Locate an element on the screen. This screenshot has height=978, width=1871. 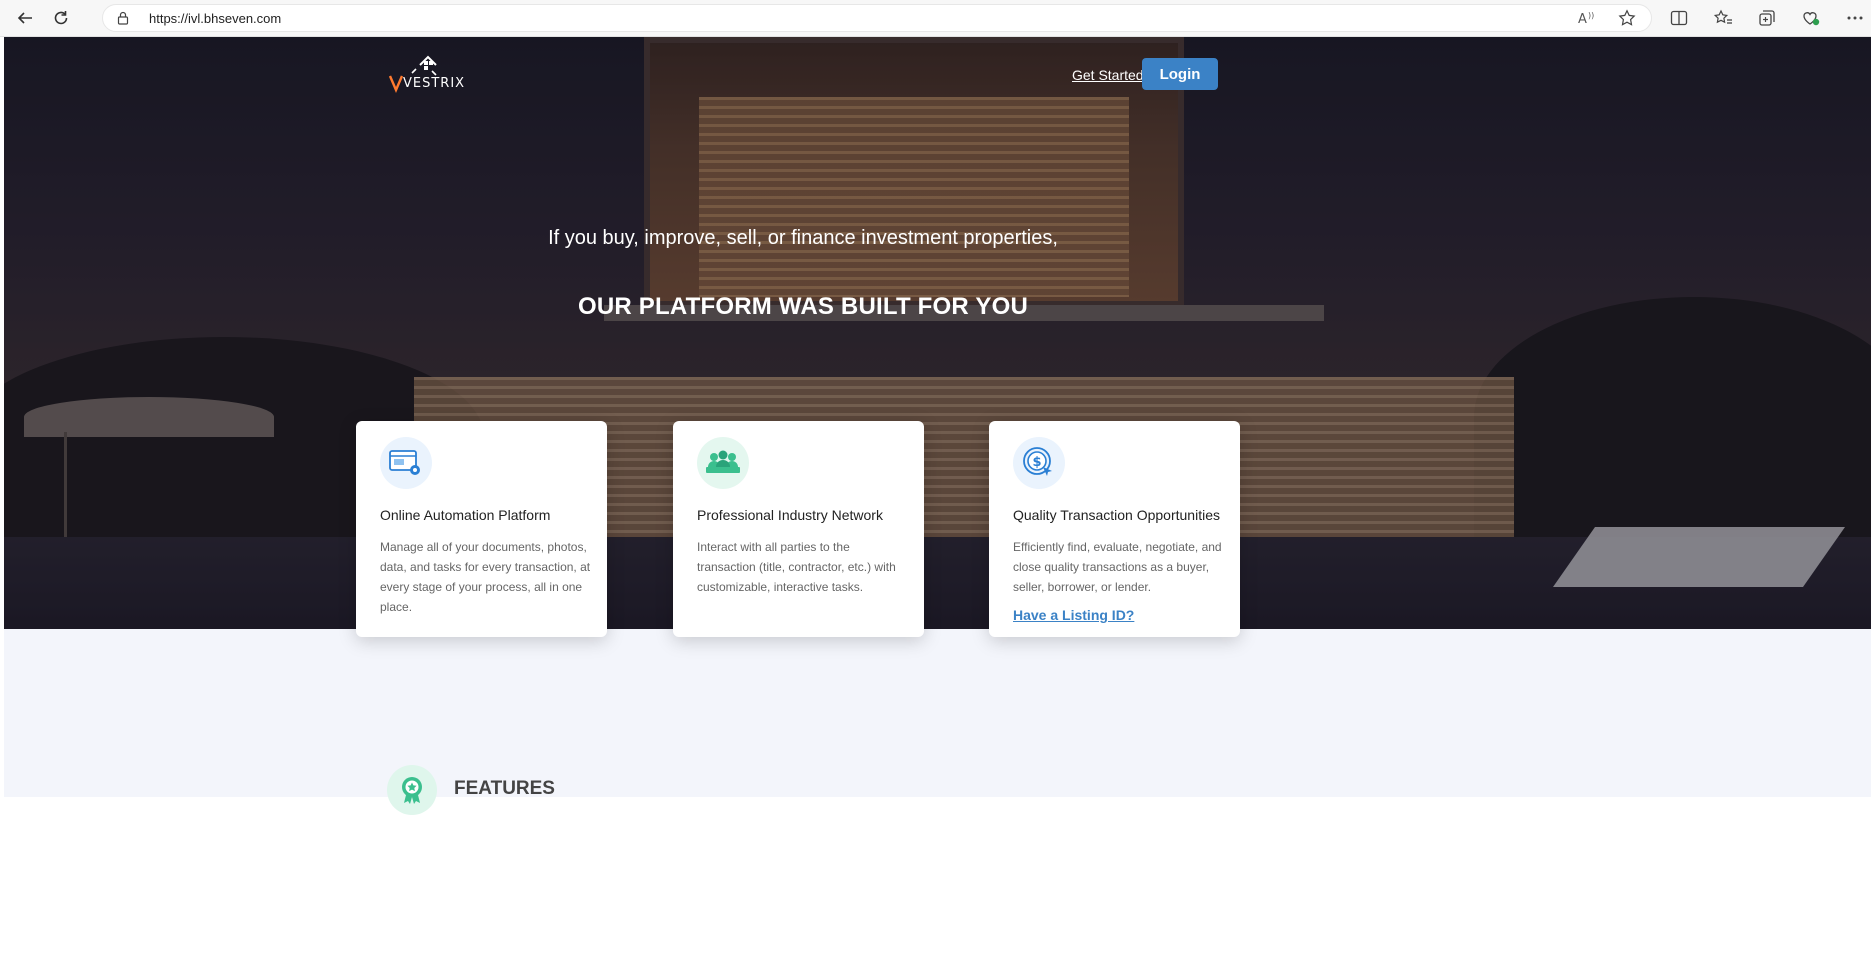
people-network-icon is located at coordinates (723, 463).